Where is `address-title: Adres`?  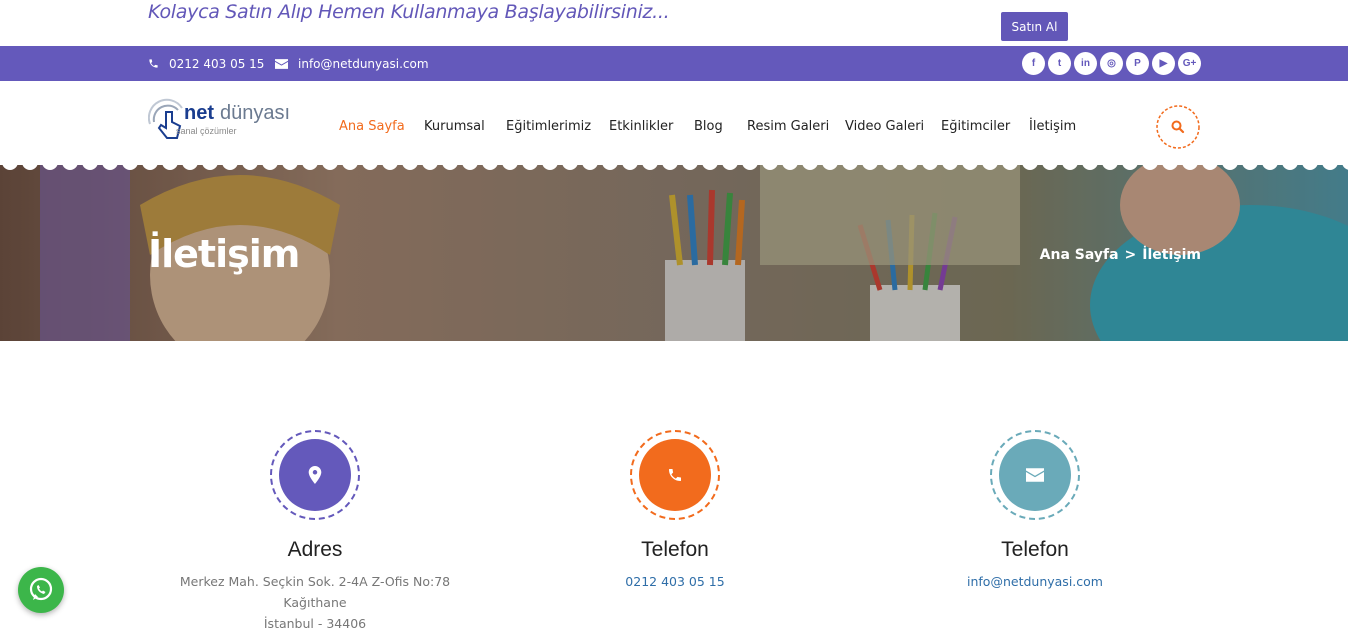 address-title: Adres is located at coordinates (315, 549).